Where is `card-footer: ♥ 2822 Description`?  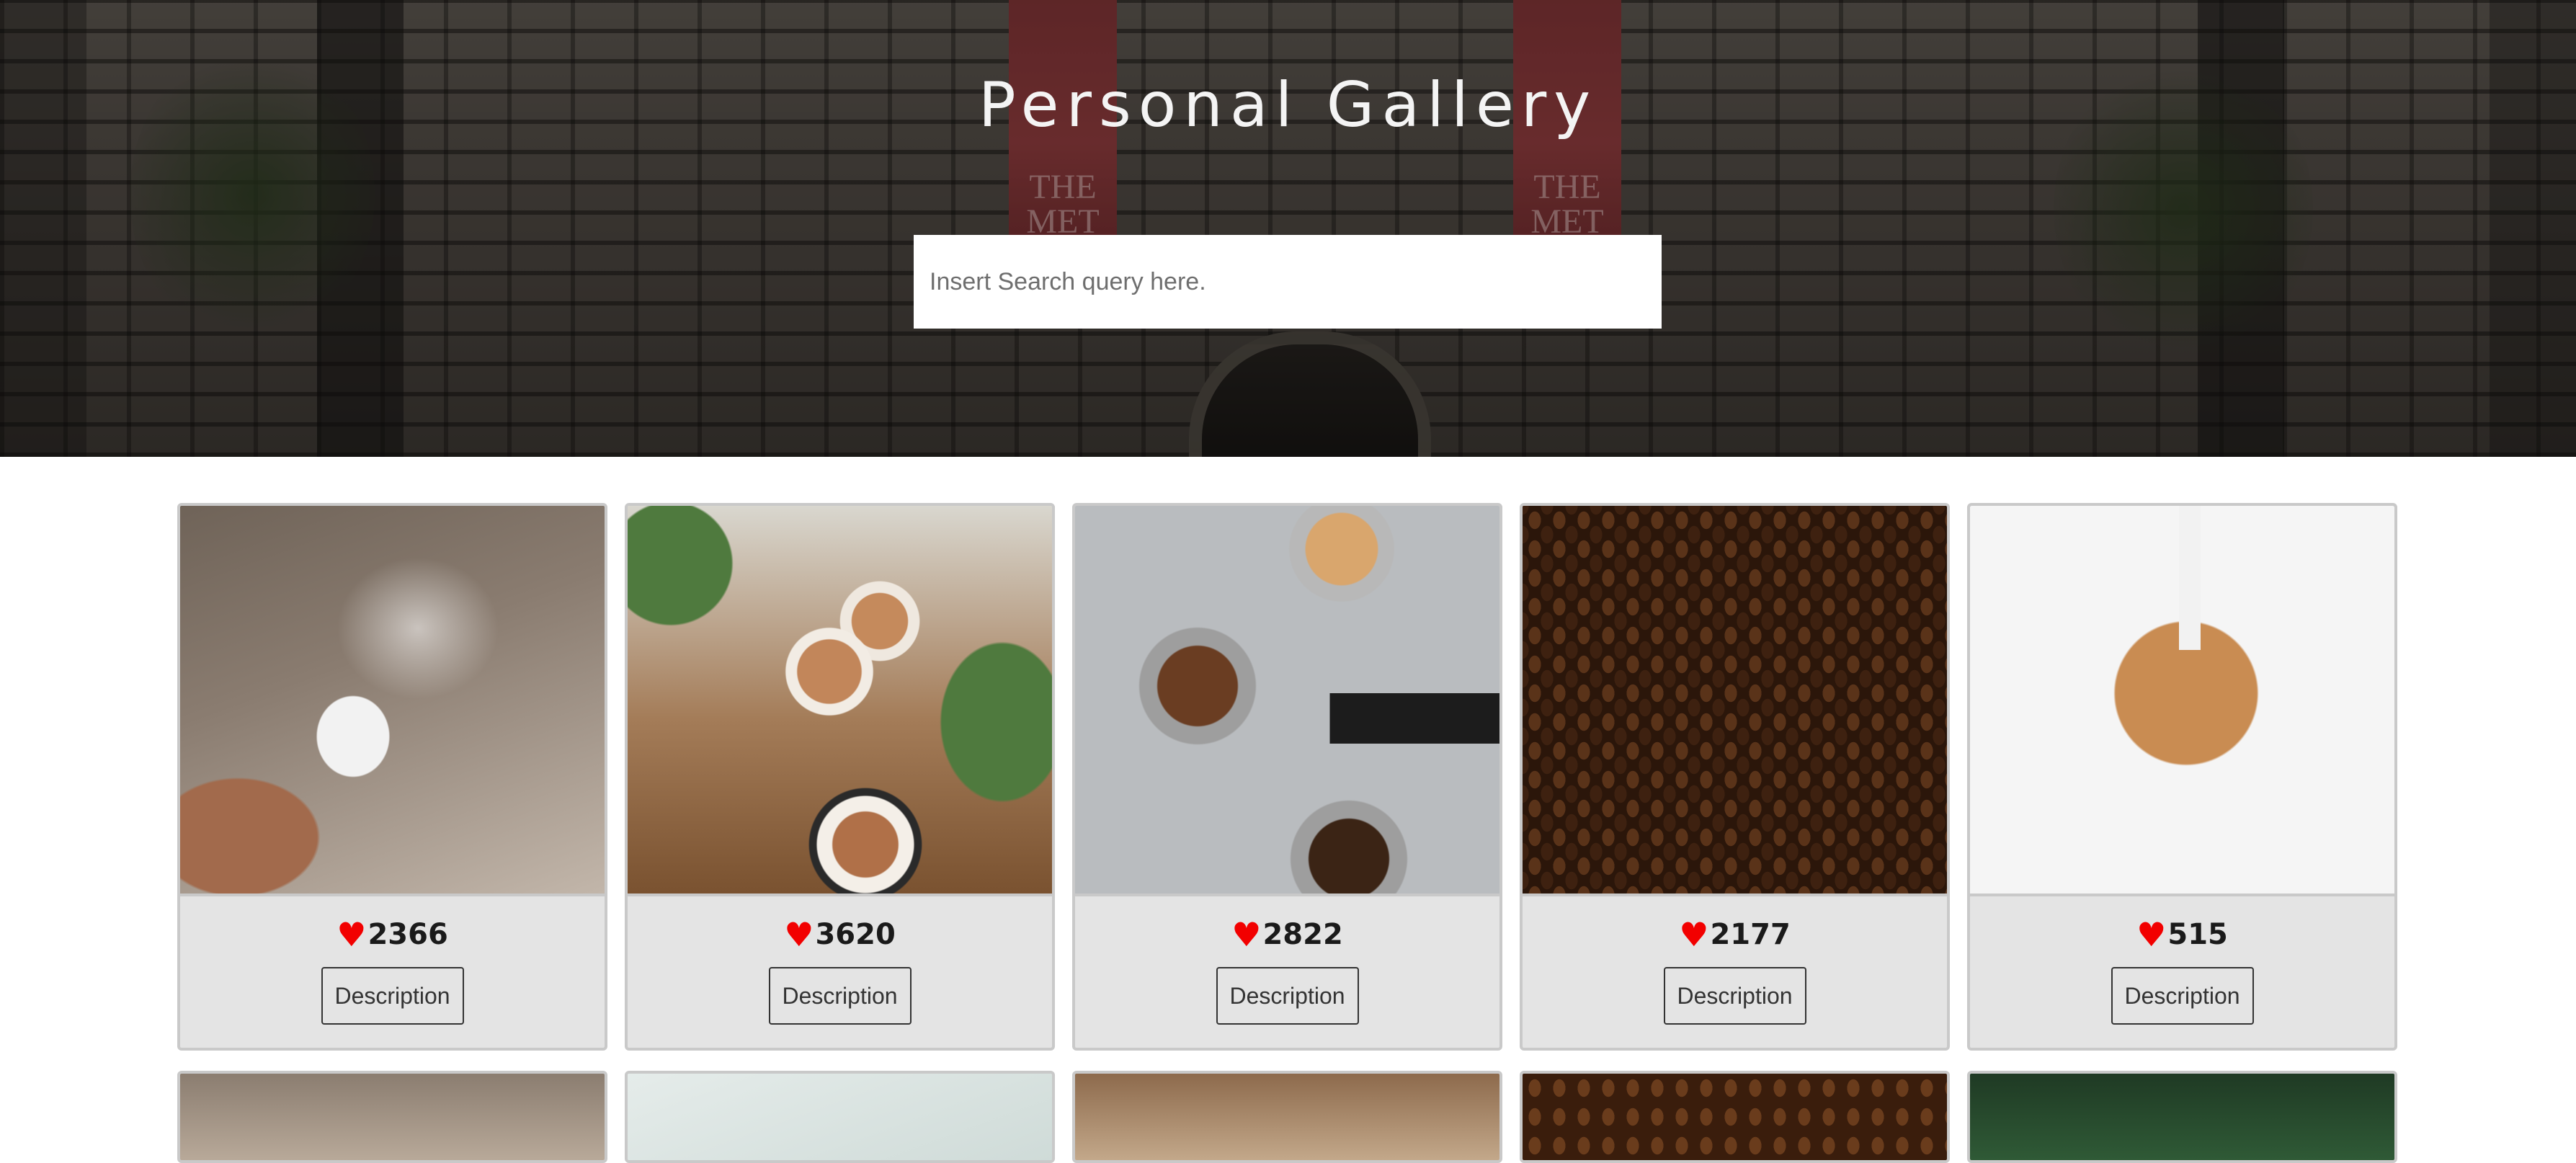 card-footer: ♥ 2822 Description is located at coordinates (1287, 971).